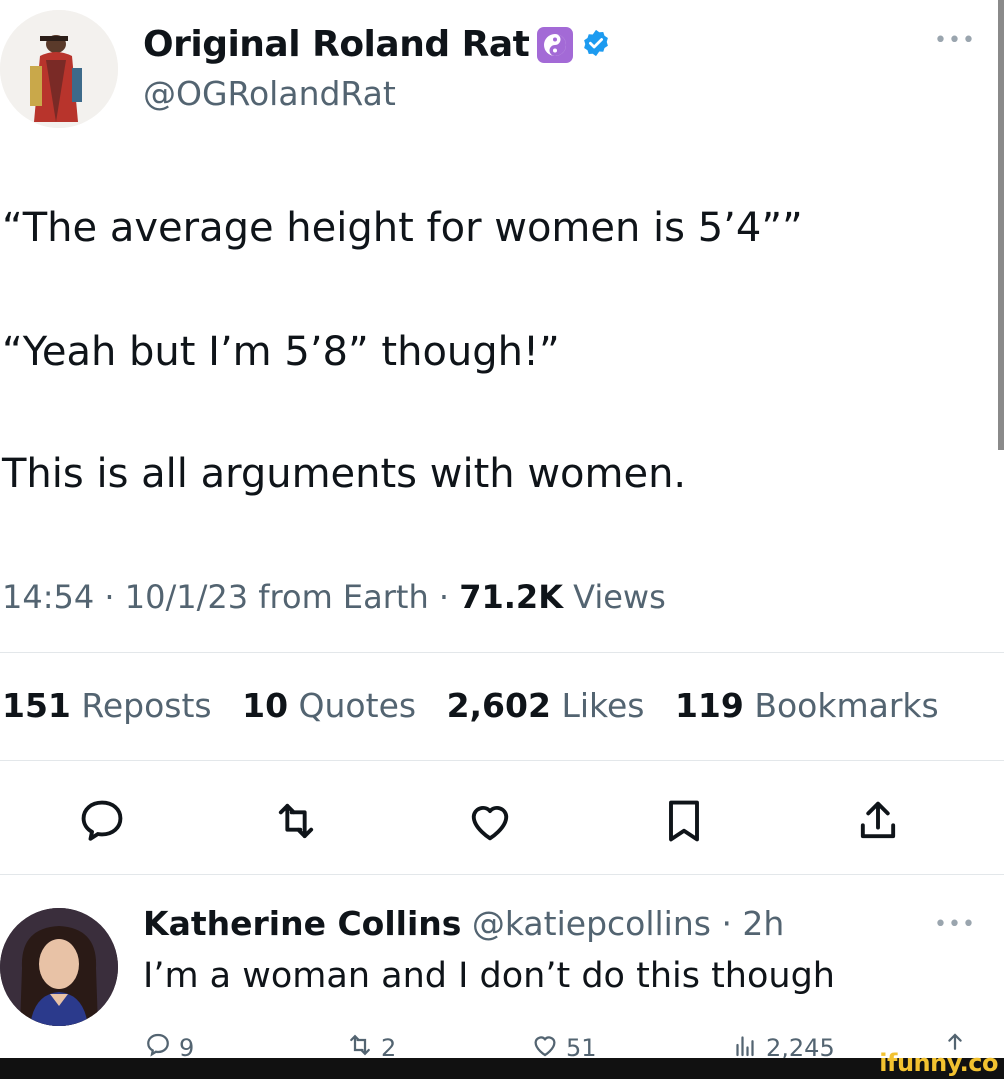 This screenshot has height=1079, width=1004. What do you see at coordinates (329, 705) in the screenshot?
I see `stat-quotes: 10 Quotes` at bounding box center [329, 705].